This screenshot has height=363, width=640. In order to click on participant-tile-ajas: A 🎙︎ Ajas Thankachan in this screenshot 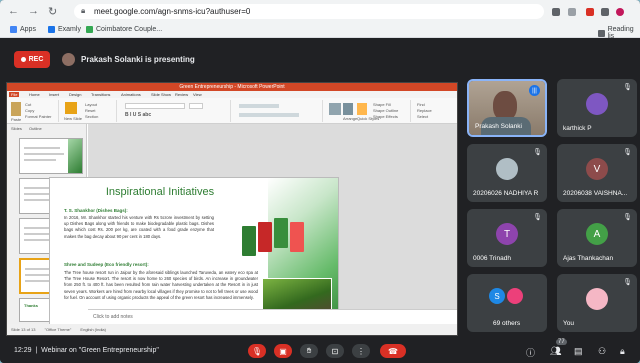, I will do `click(597, 238)`.